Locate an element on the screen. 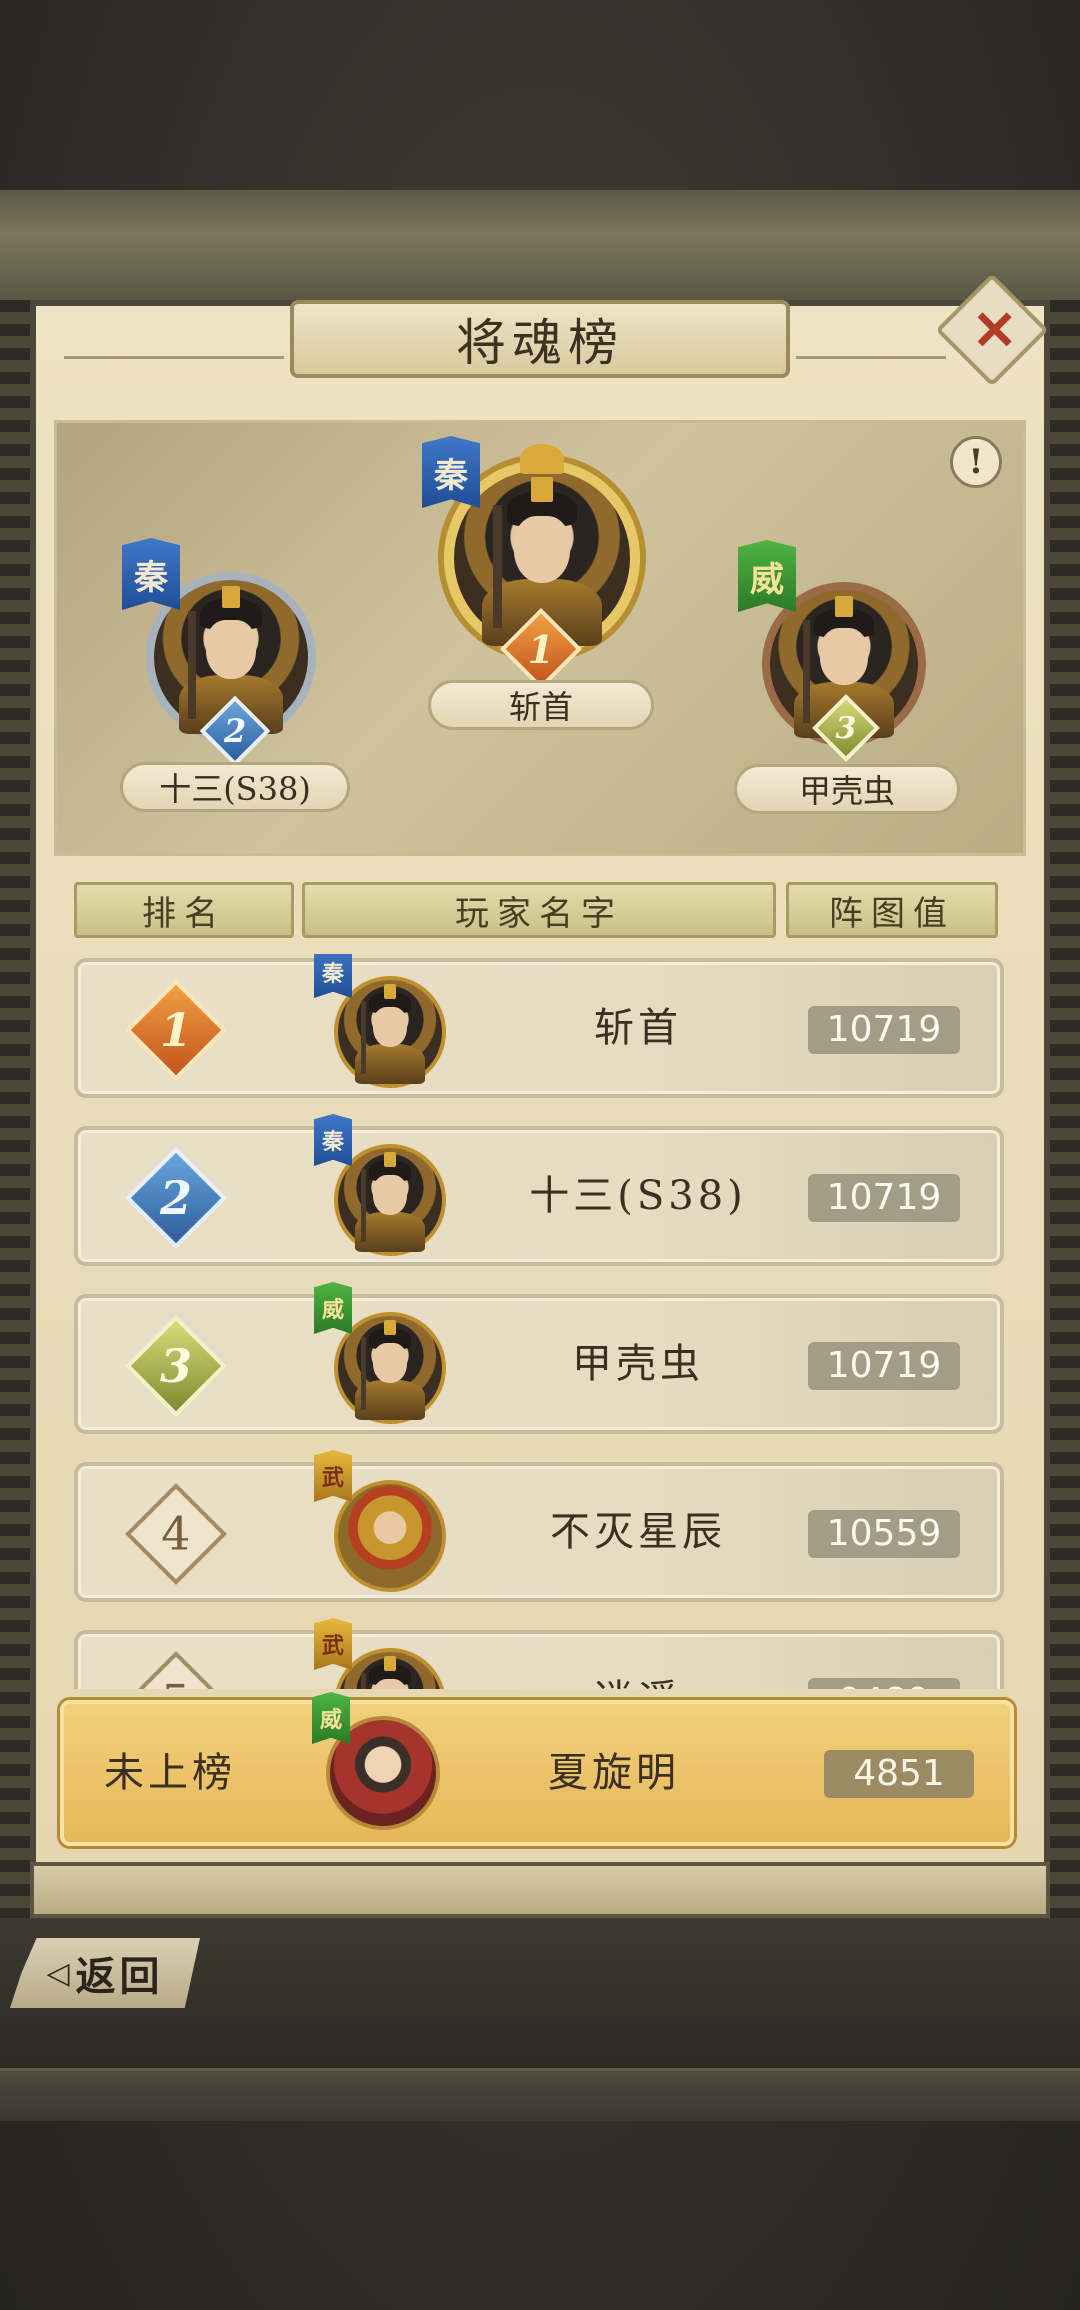  player-score: 9489 is located at coordinates (884, 1683).